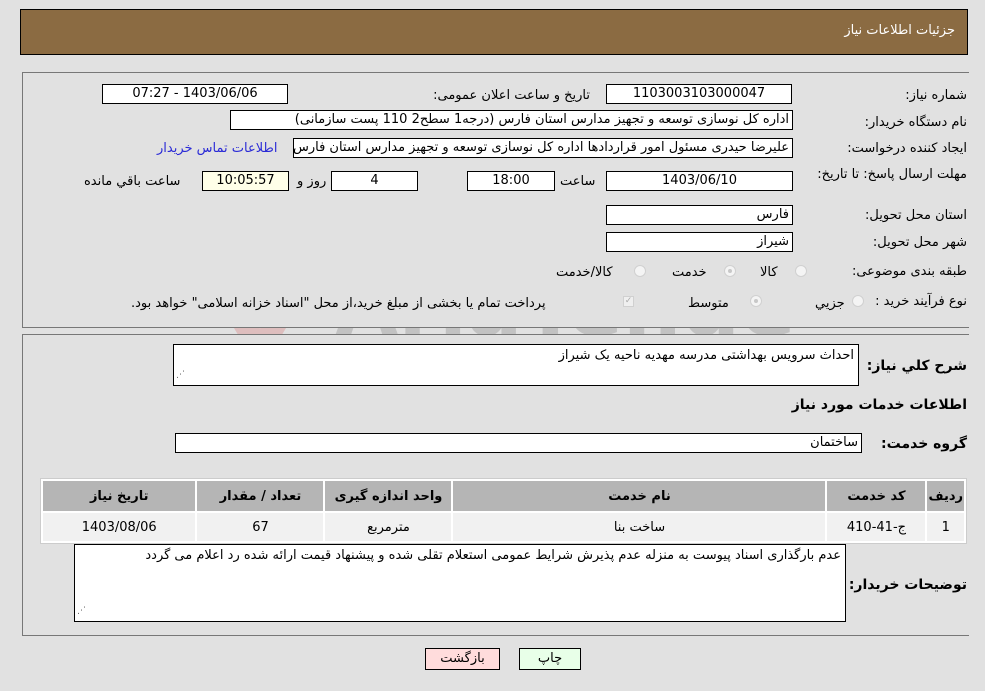 The width and height of the screenshot is (985, 691). I want to click on back-button: بازگشت, so click(462, 659).